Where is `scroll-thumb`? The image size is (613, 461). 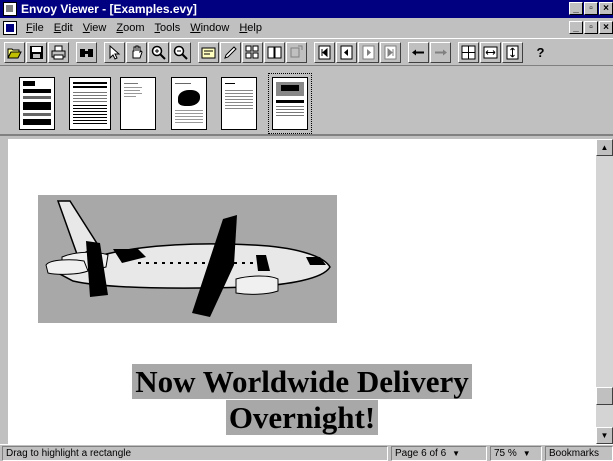 scroll-thumb is located at coordinates (604, 396).